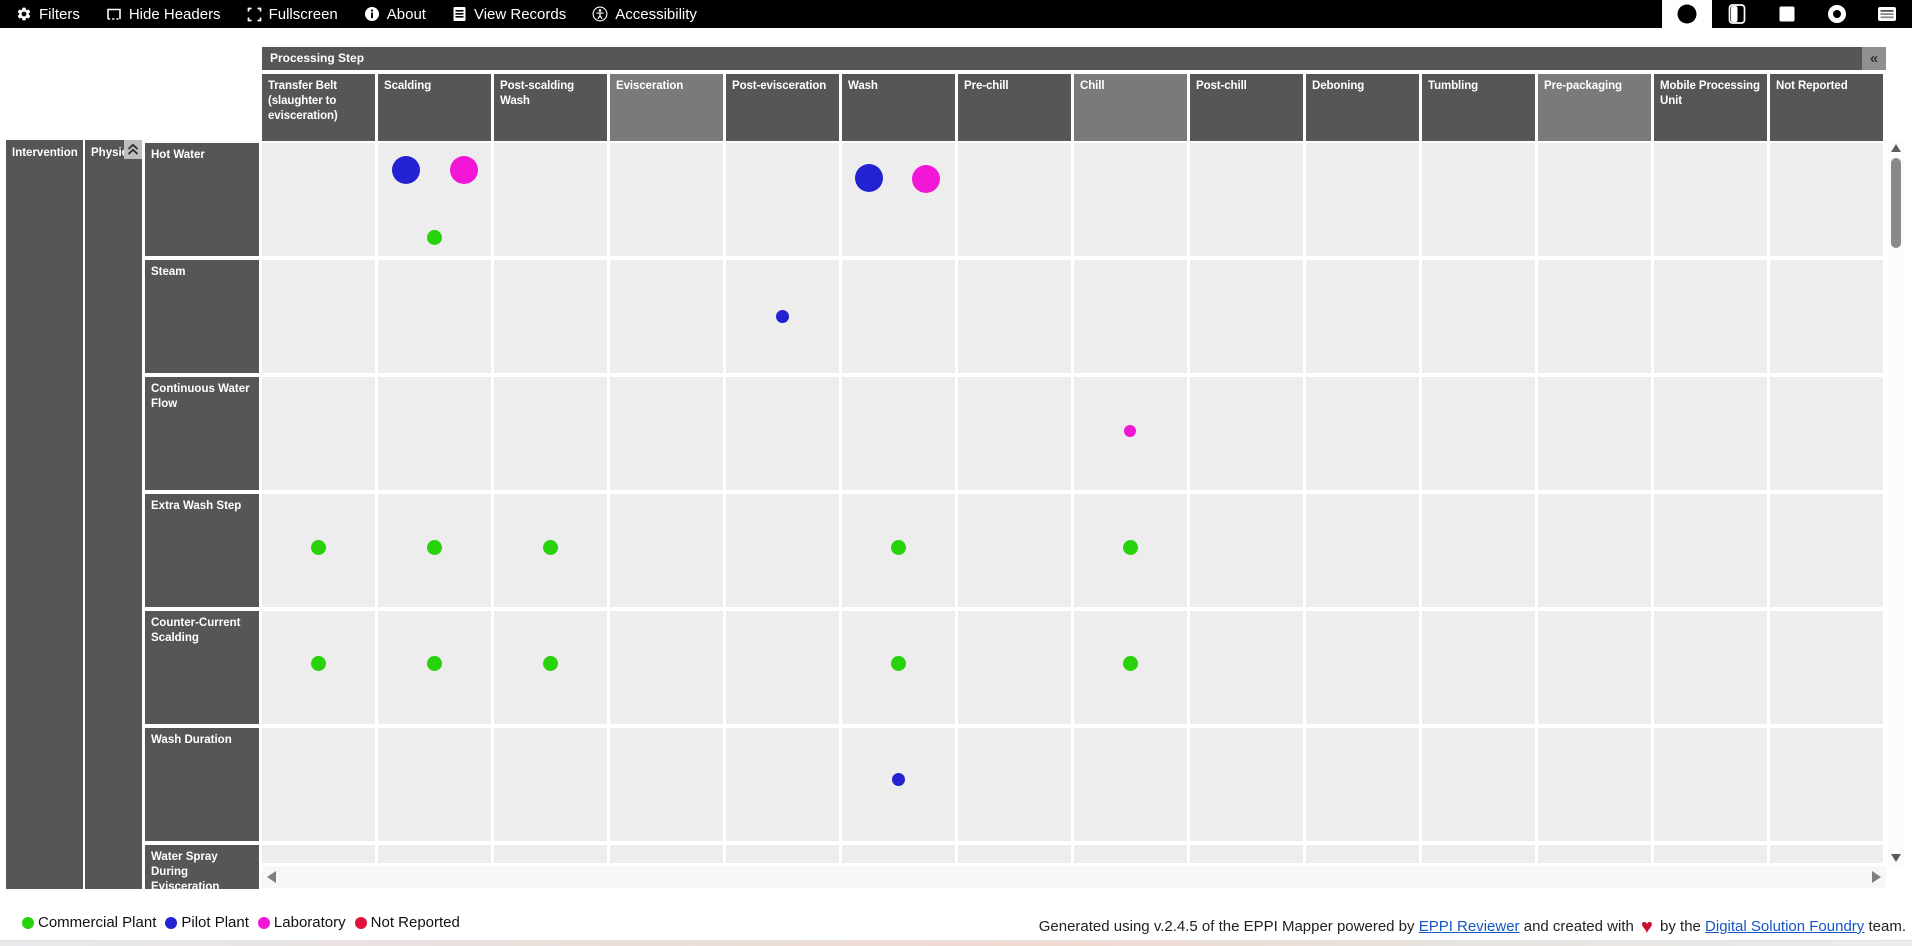 This screenshot has height=946, width=1912. I want to click on column-header: Evisceration, so click(666, 107).